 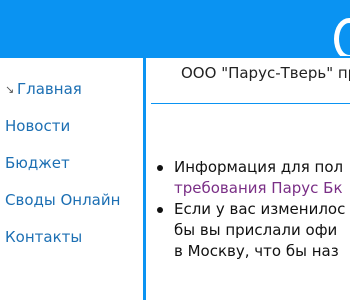 I want to click on list-item-text: Информация для пол, so click(x=259, y=167).